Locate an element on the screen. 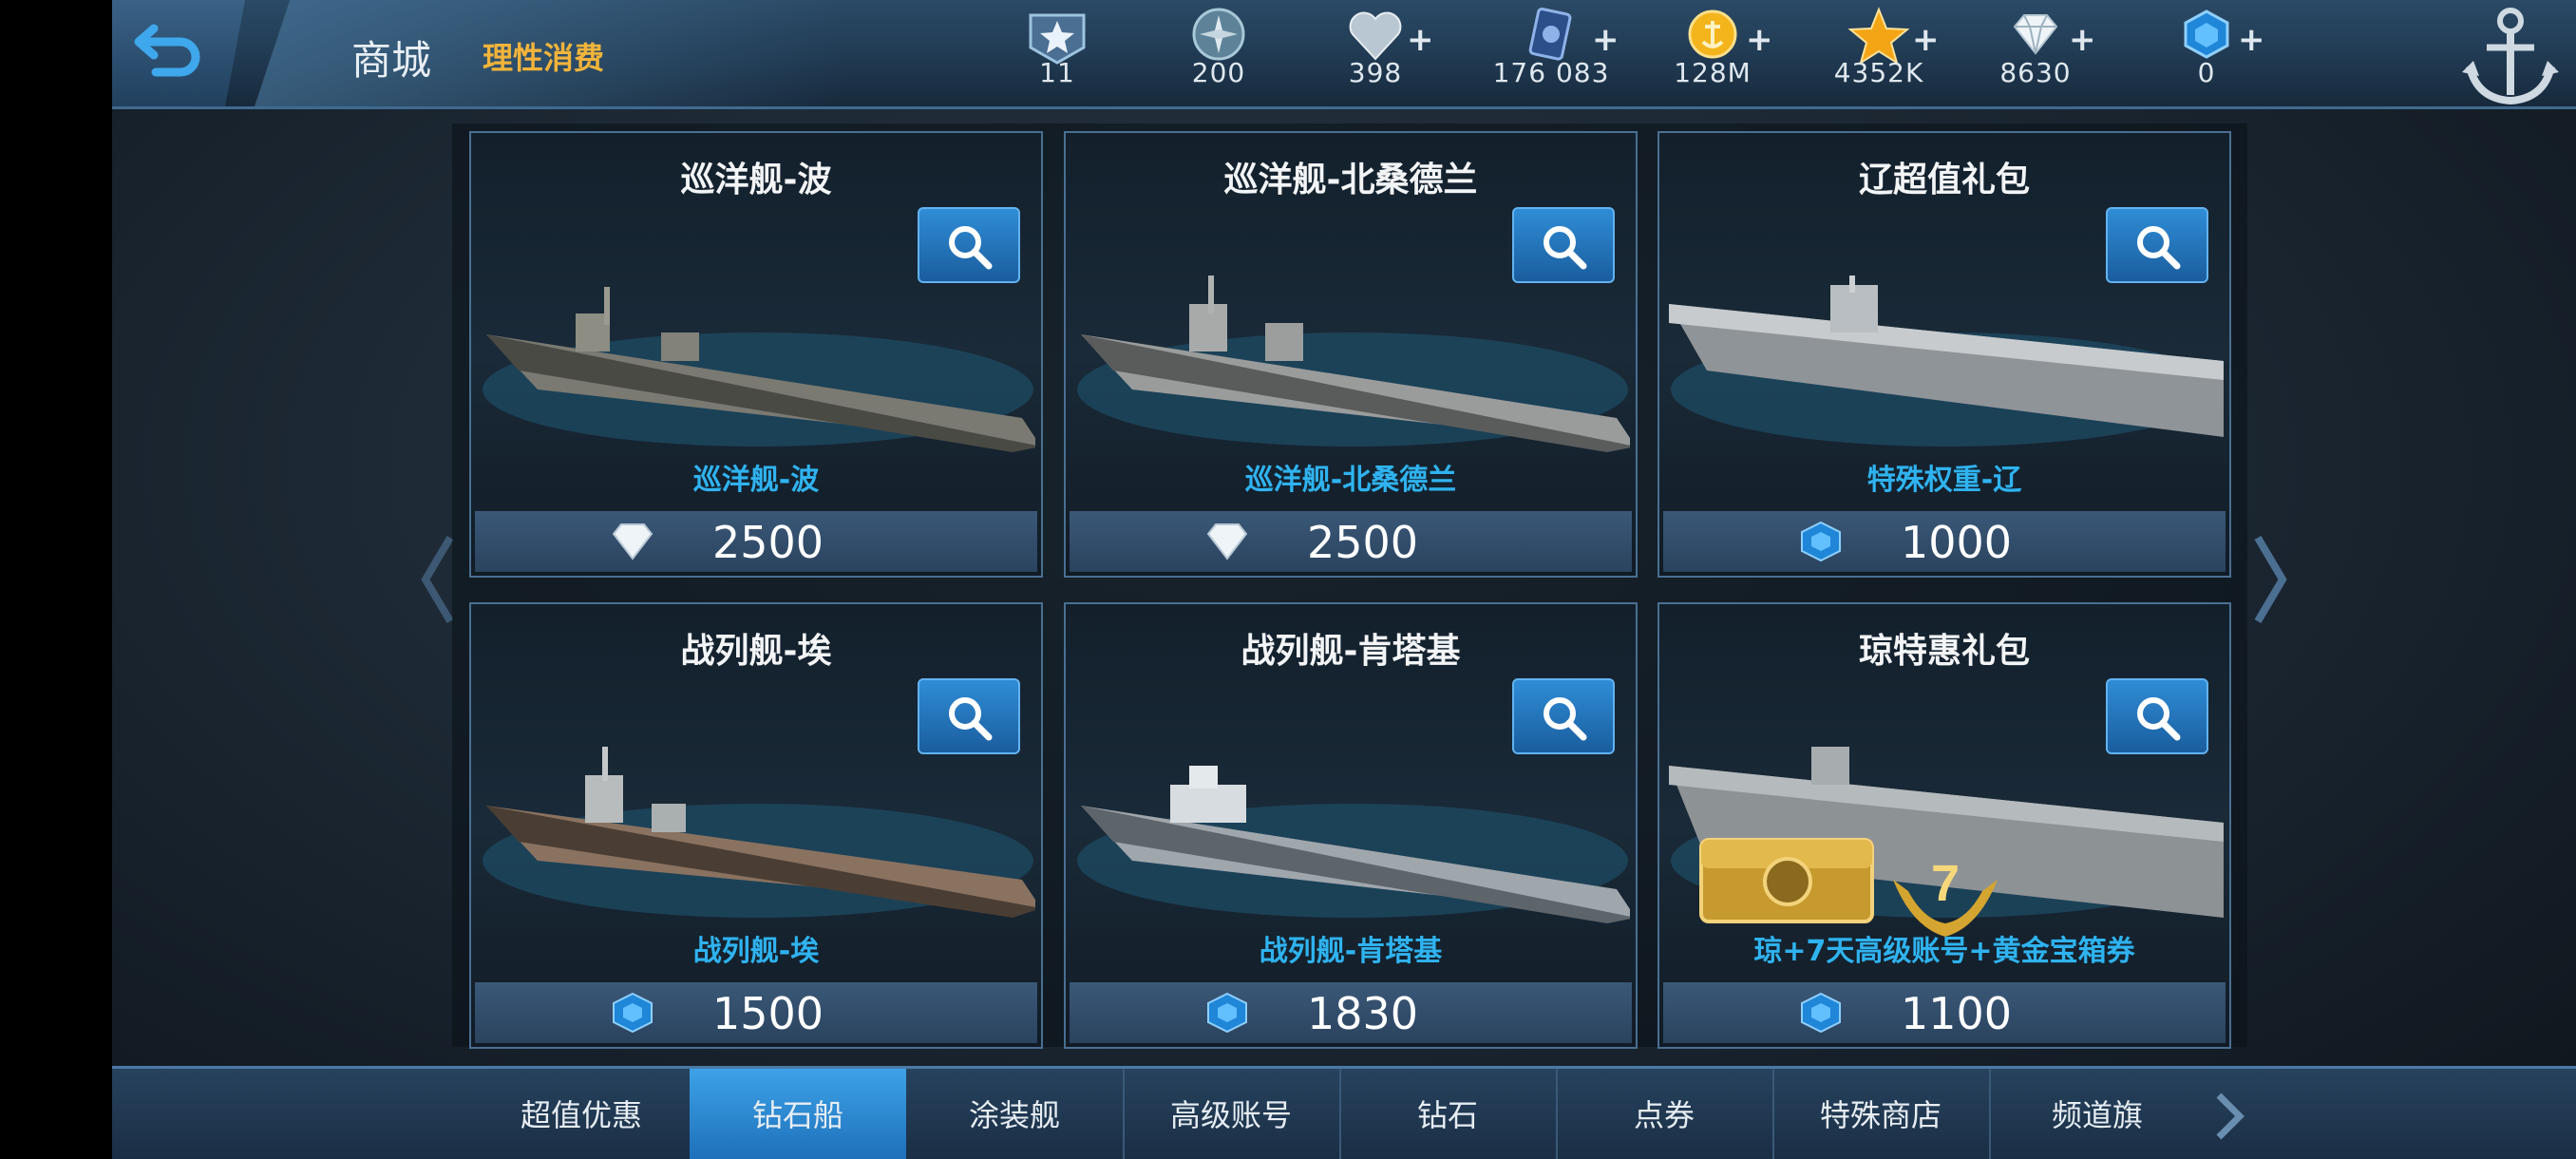 This screenshot has height=1159, width=2576. product-name: 辽超值礼包 is located at coordinates (1944, 180).